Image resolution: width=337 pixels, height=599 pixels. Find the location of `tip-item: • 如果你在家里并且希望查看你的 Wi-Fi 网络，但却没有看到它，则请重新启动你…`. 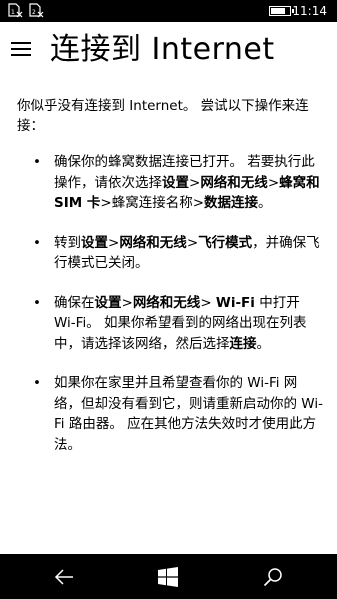

tip-item: • 如果你在家里并且希望查看你的 Wi-Fi 网络，但却没有看到它，则请重新启动你… is located at coordinates (168, 414).